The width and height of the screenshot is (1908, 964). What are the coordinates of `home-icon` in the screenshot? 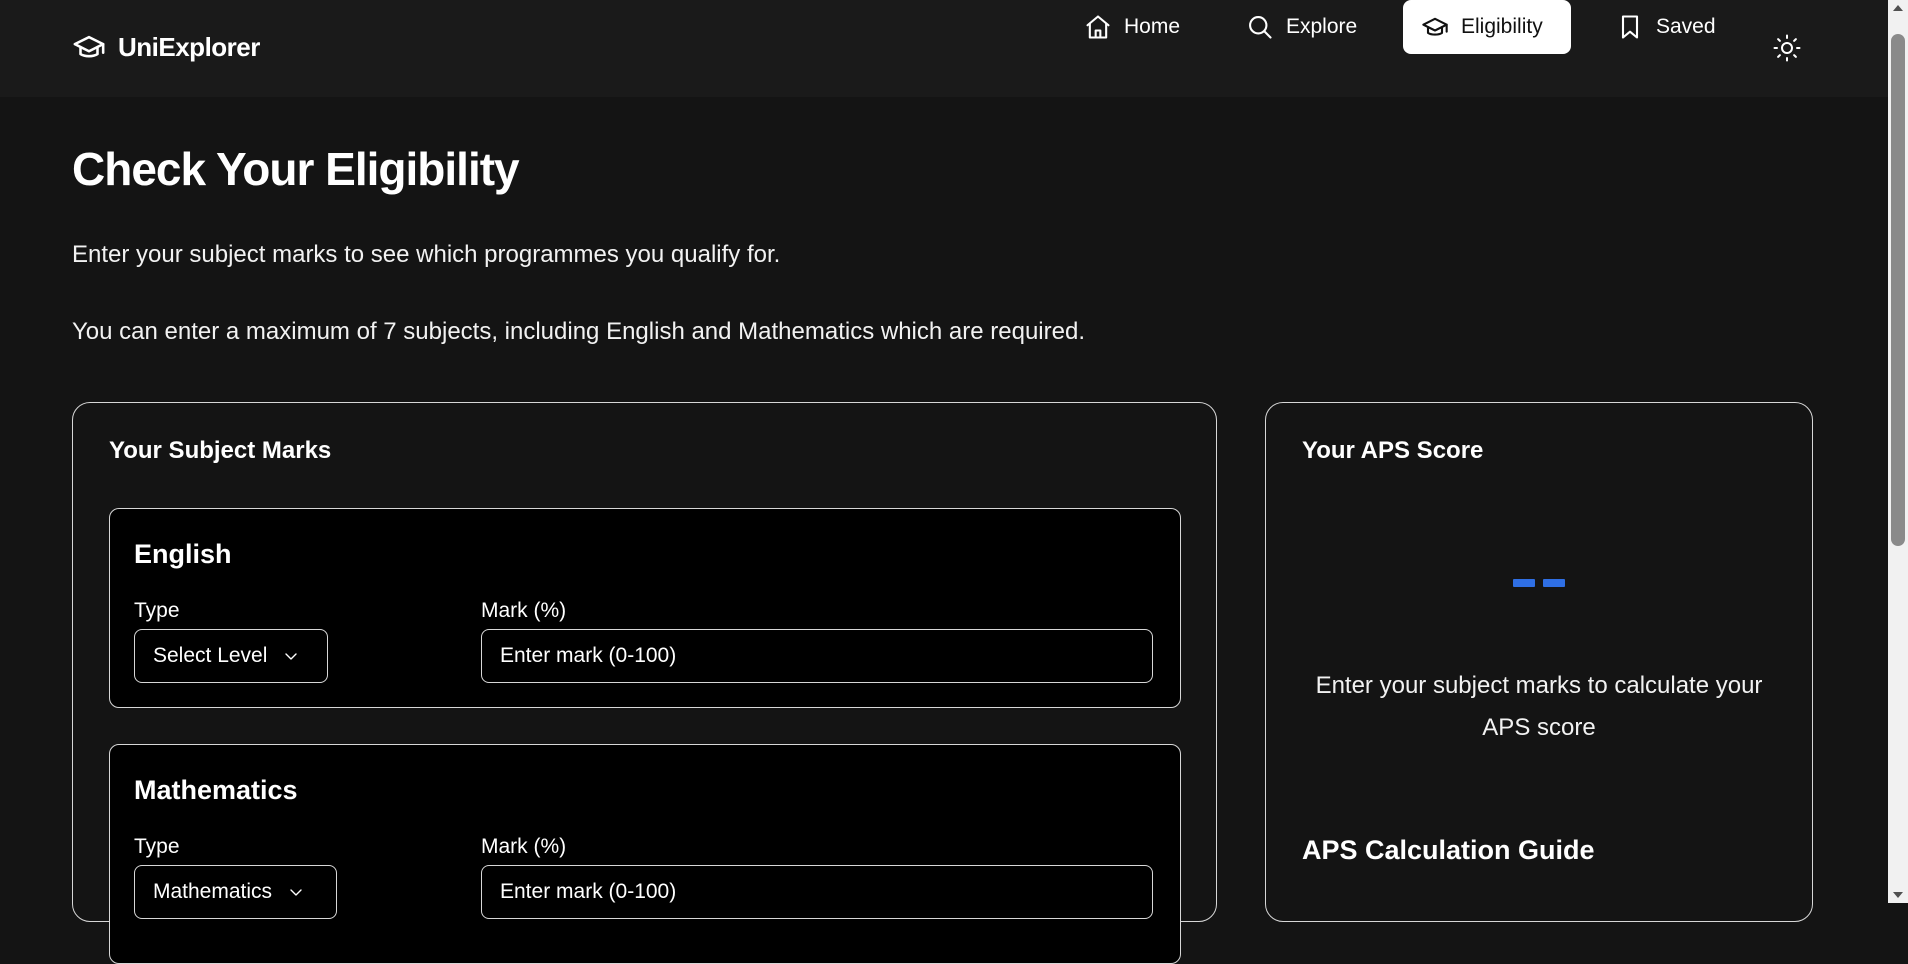 It's located at (1098, 27).